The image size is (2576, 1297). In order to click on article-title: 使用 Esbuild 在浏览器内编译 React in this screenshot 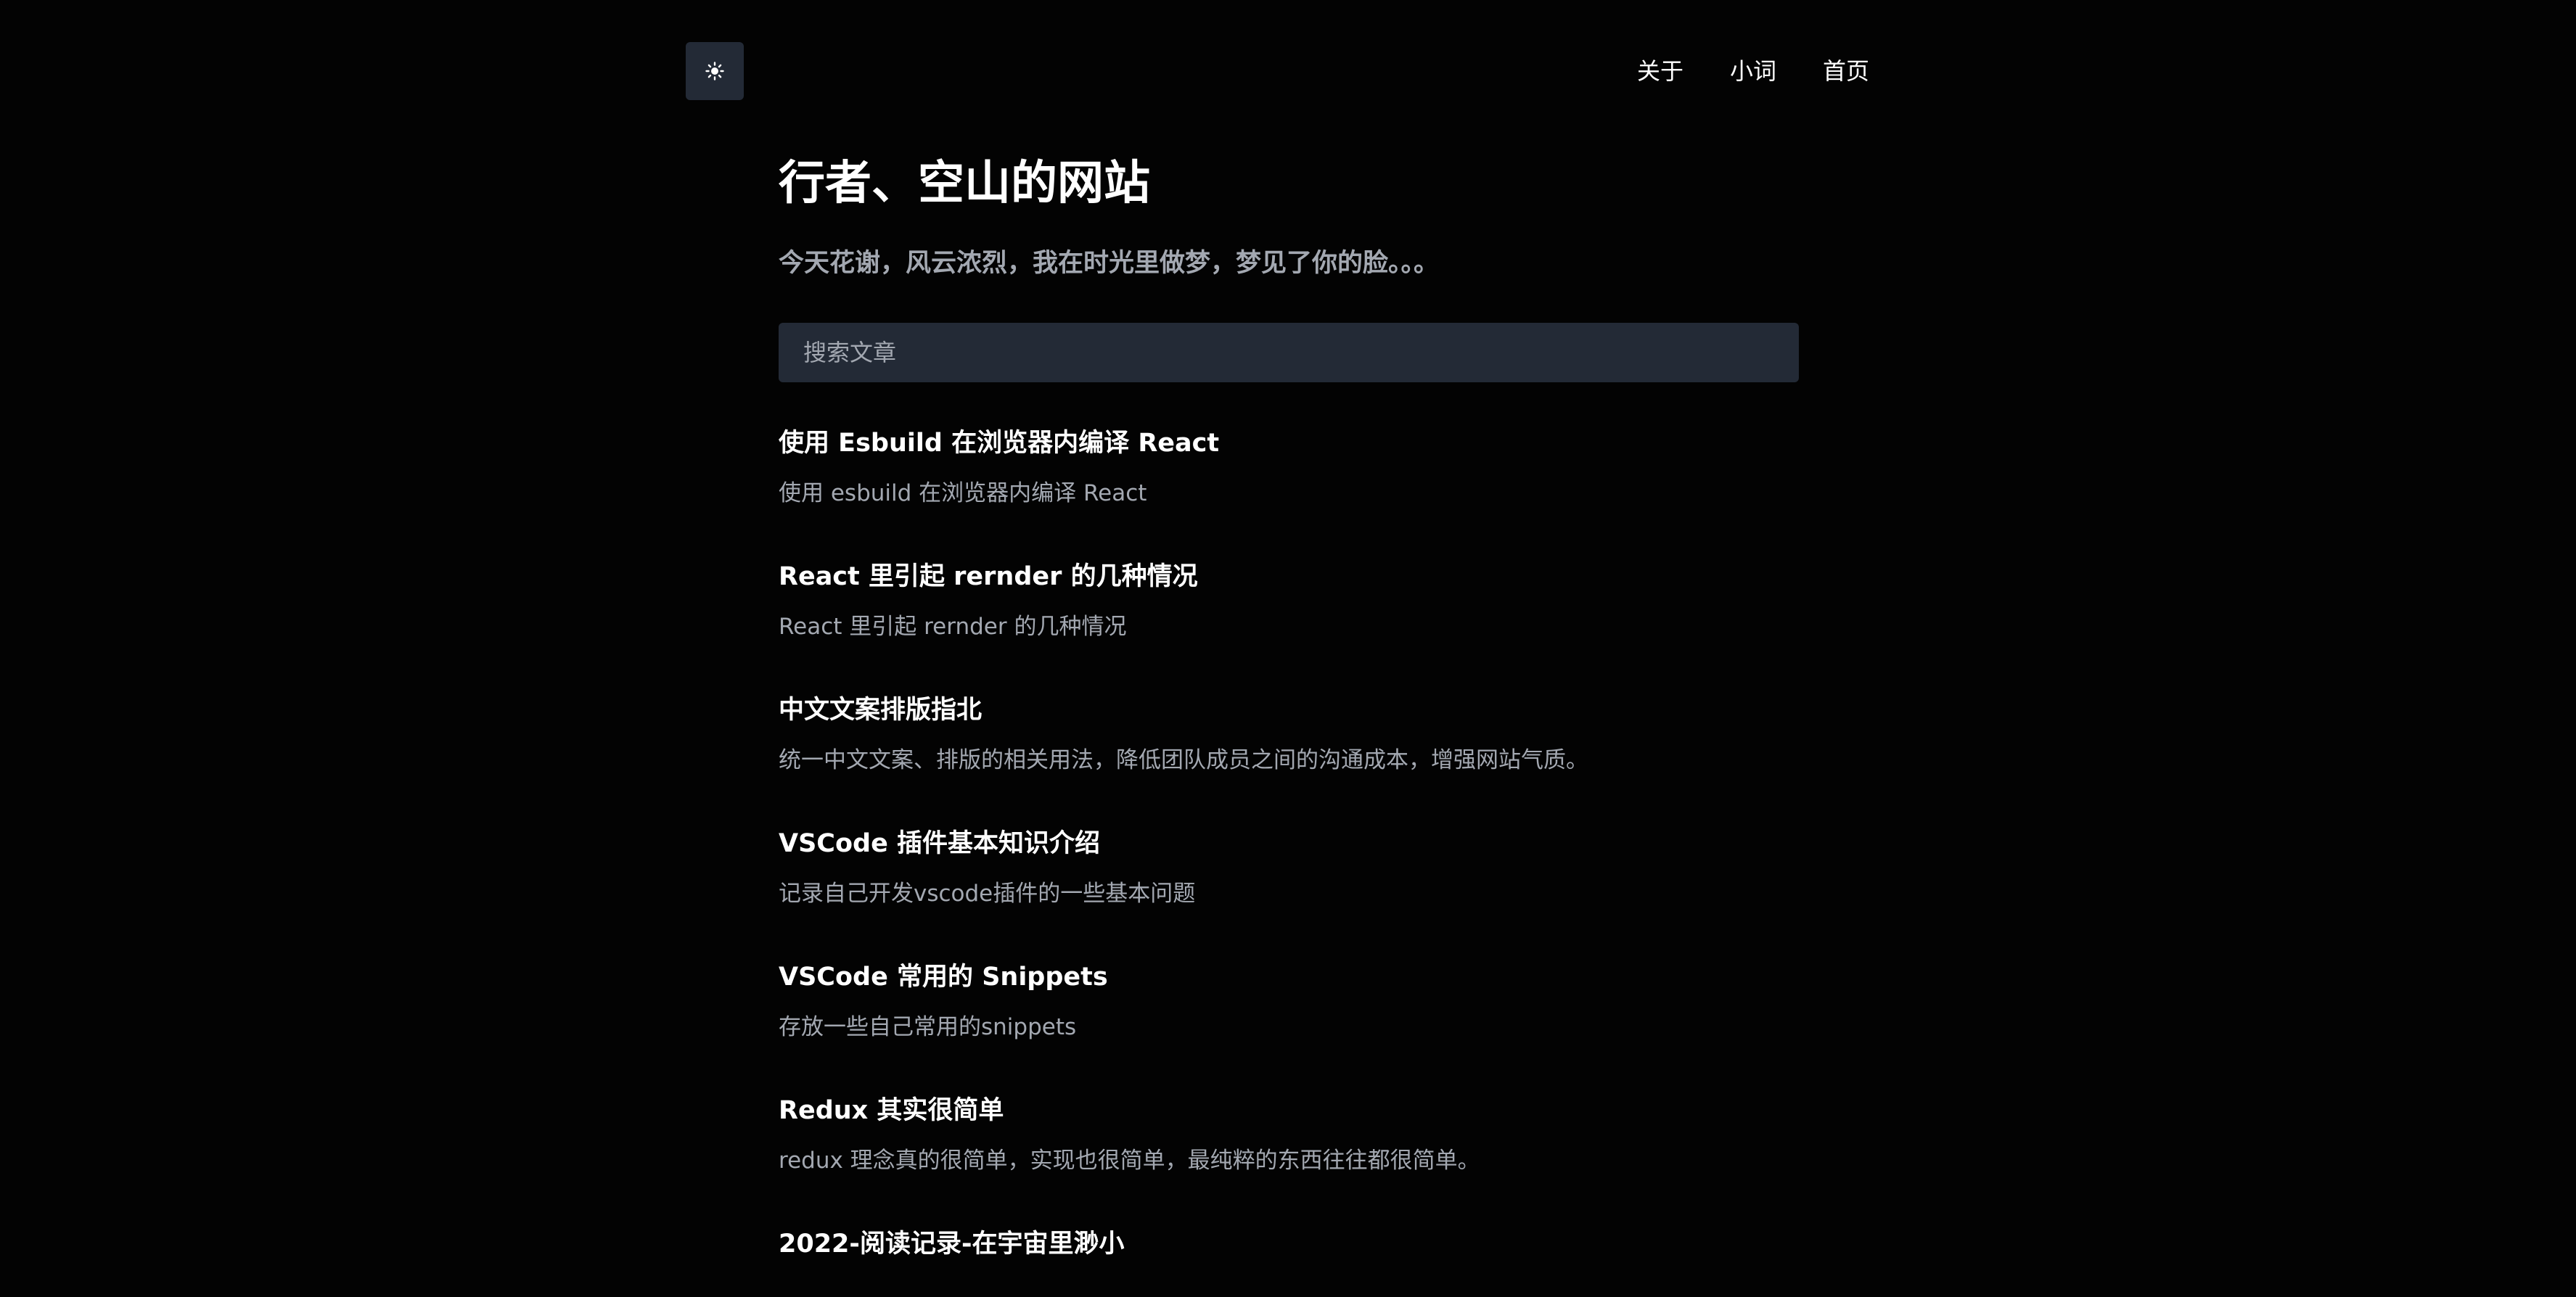, I will do `click(1289, 443)`.